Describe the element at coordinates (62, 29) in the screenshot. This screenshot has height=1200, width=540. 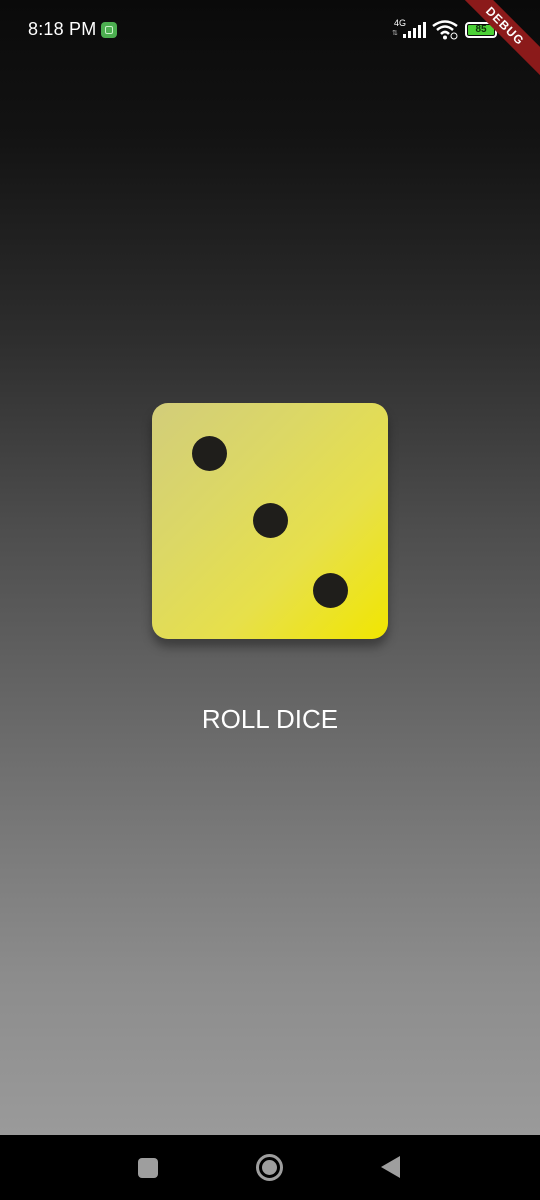
I see `status-time: 8:18 PM` at that location.